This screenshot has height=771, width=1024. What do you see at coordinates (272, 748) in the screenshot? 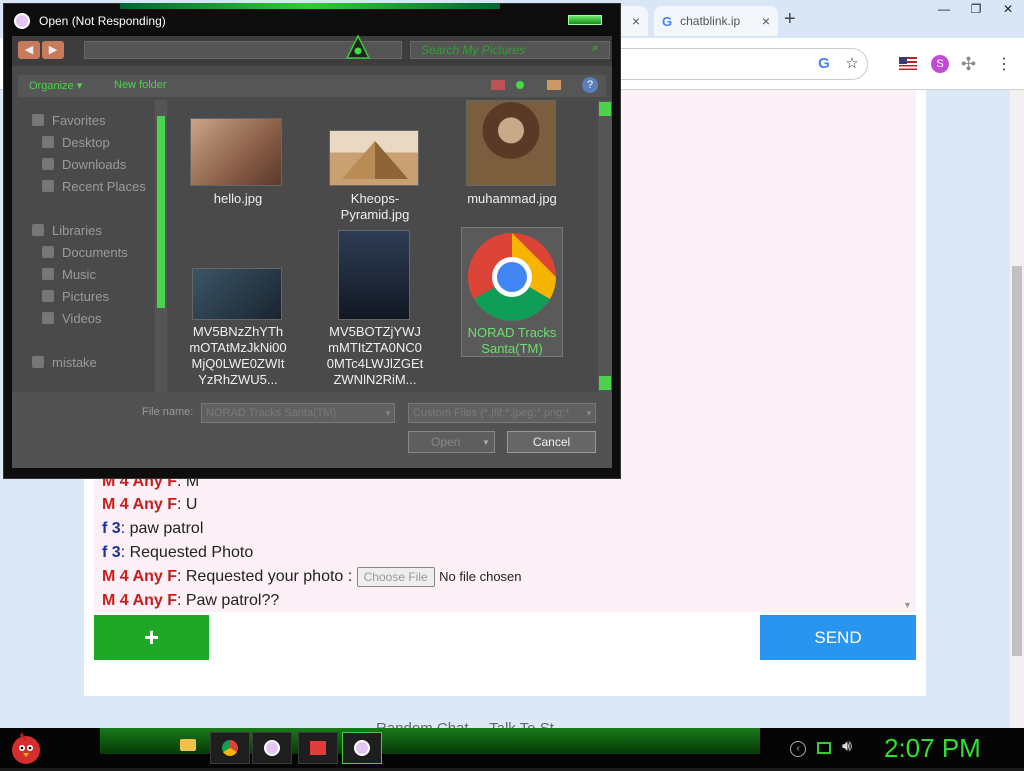
I see `taskbar-app-icon` at bounding box center [272, 748].